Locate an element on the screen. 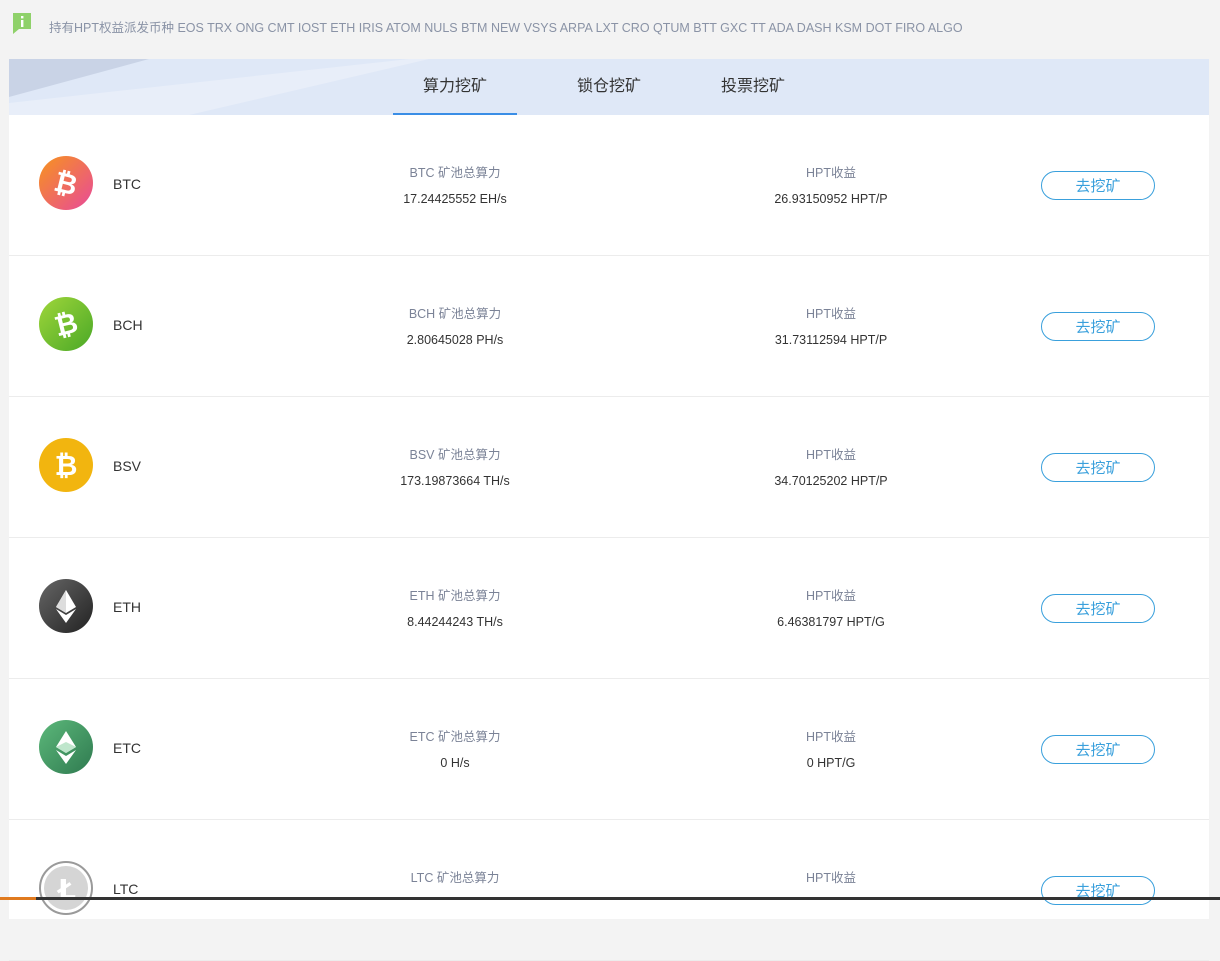 The height and width of the screenshot is (961, 1220). svg-text: Ł is located at coordinates (66, 889).